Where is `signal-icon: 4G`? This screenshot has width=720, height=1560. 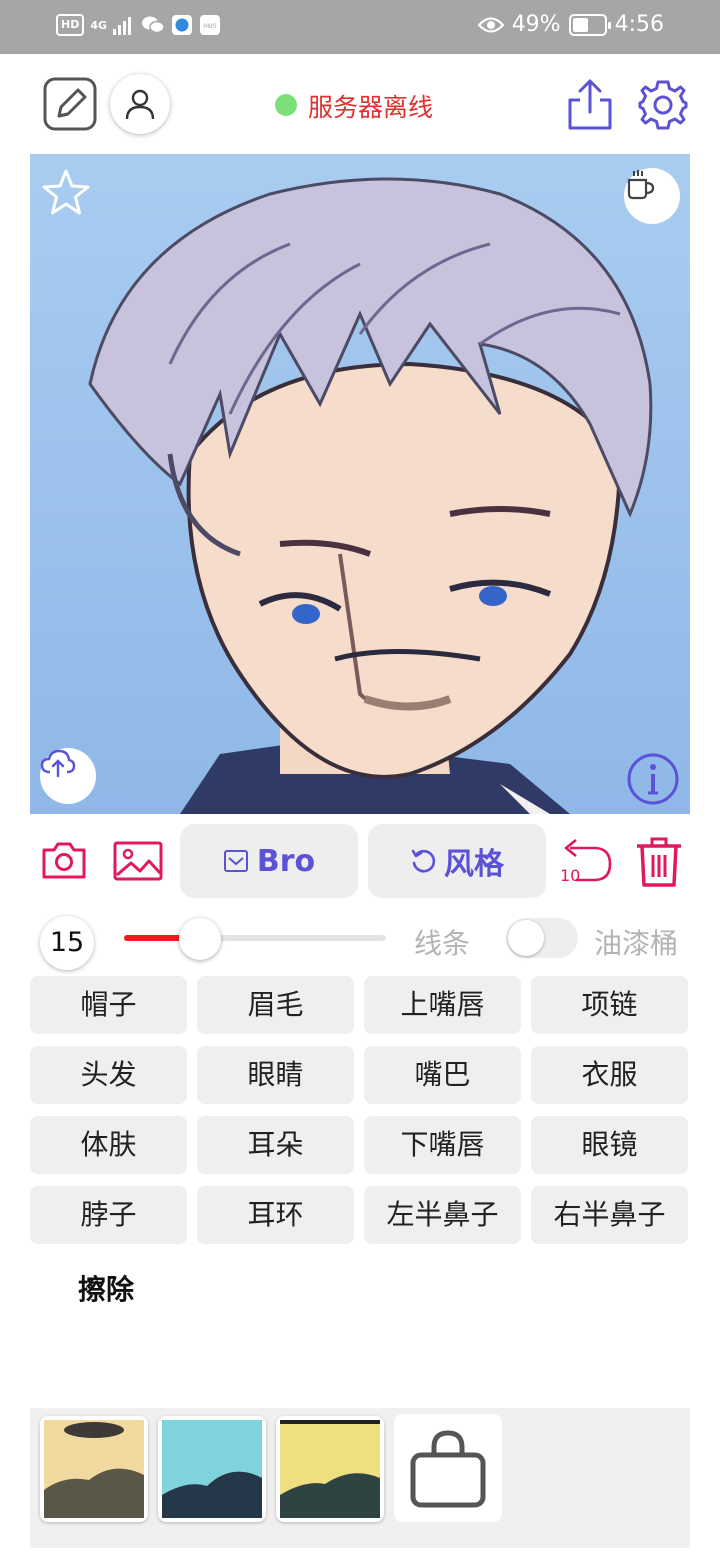 signal-icon: 4G is located at coordinates (99, 25).